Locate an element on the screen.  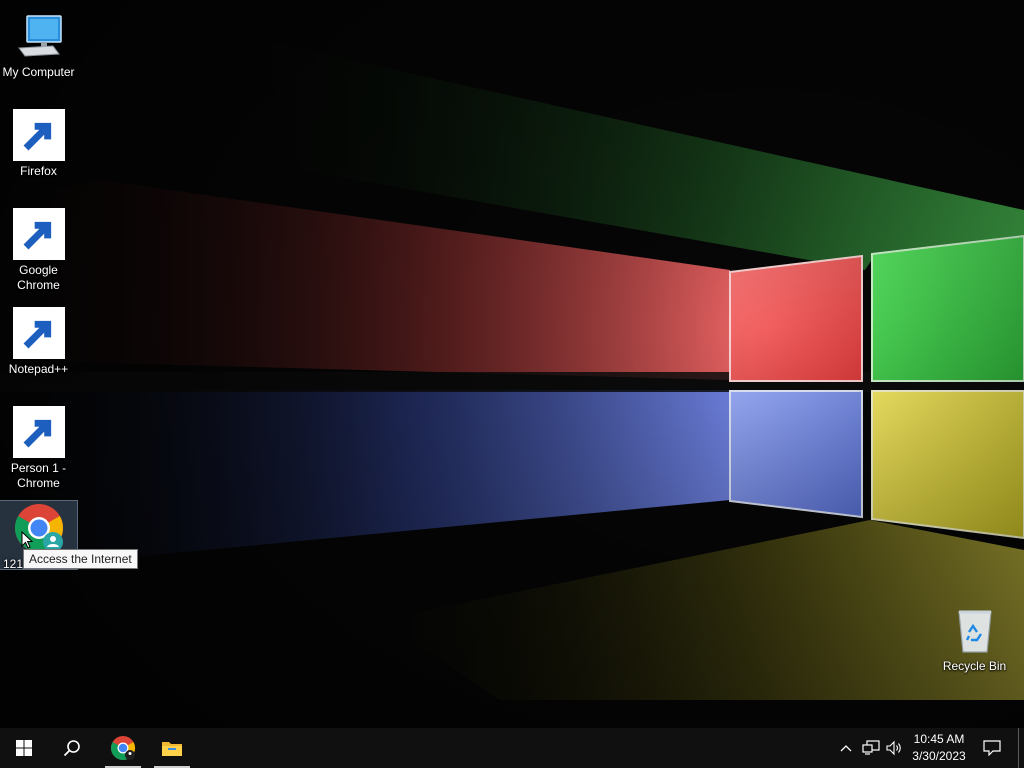
show-desktop-button is located at coordinates (1021, 748).